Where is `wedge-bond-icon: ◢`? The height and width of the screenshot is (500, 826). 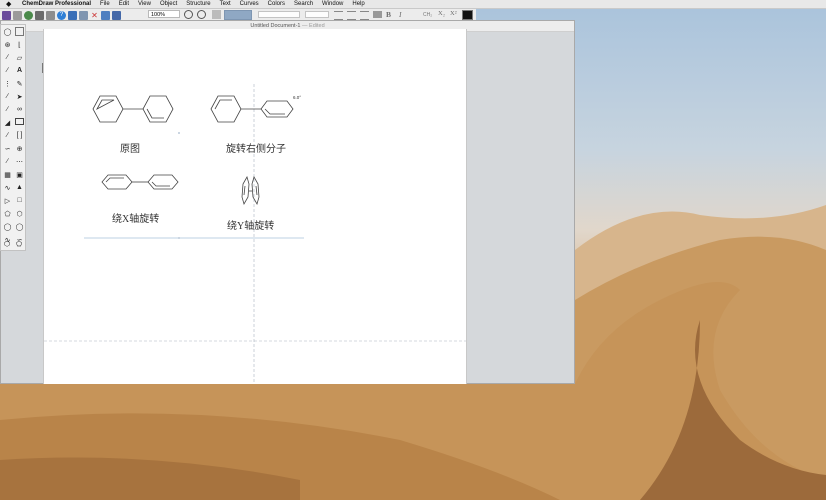
wedge-bond-icon: ◢ is located at coordinates (7, 122).